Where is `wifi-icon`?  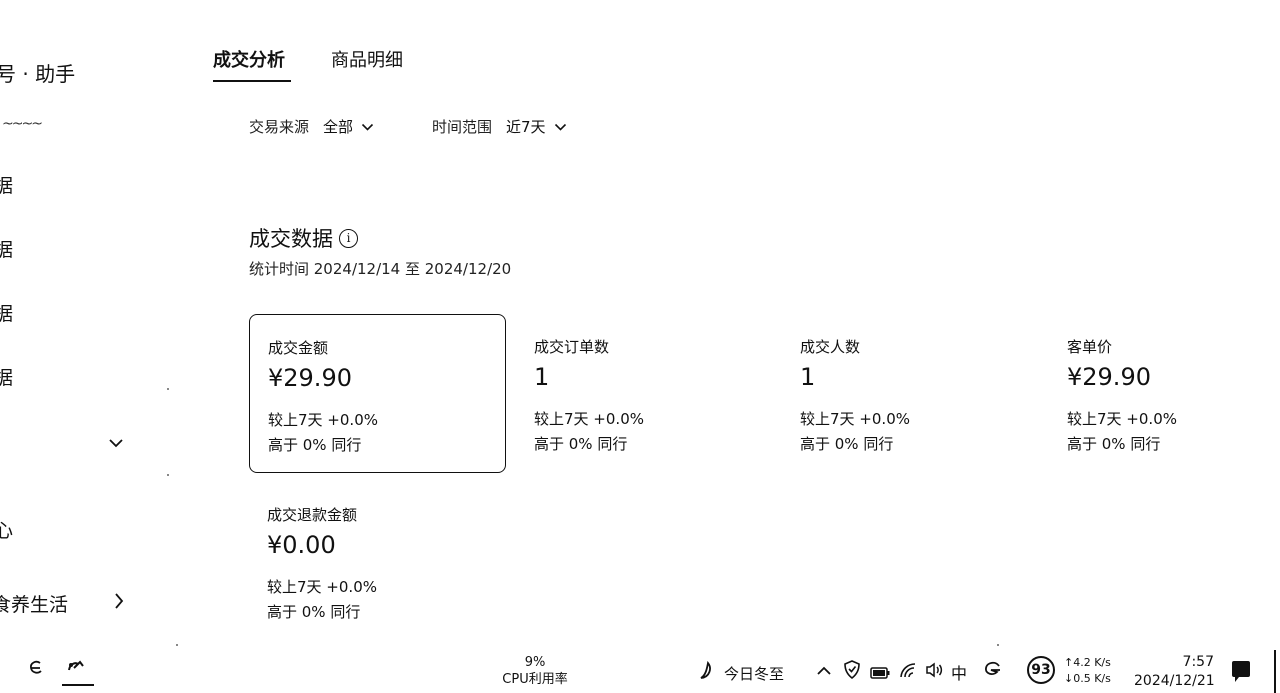 wifi-icon is located at coordinates (908, 672).